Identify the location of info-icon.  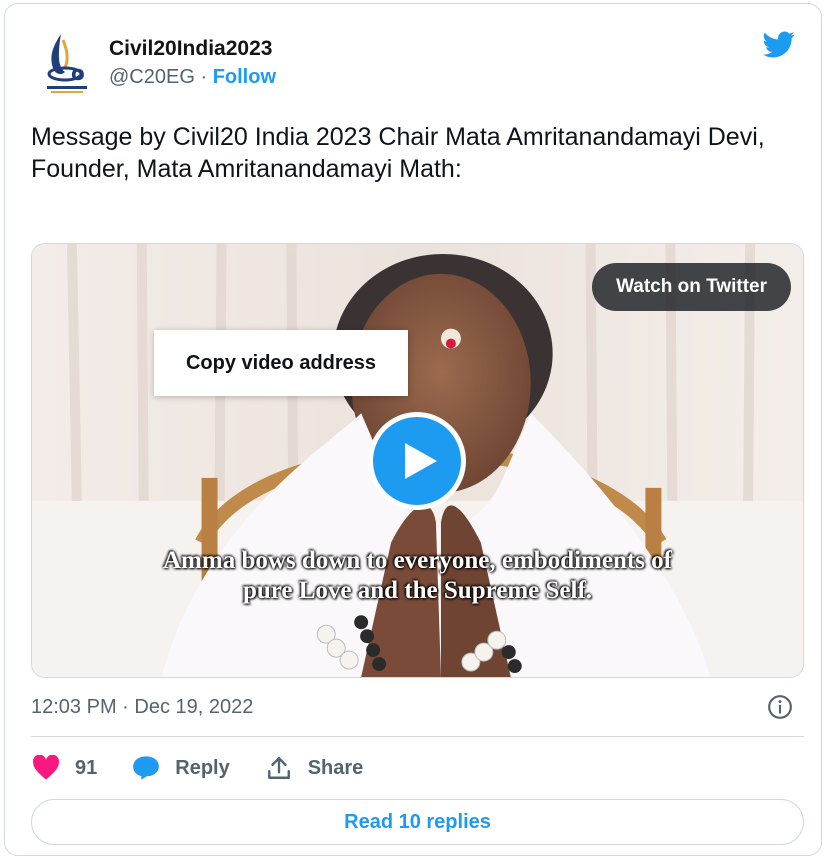
(780, 707).